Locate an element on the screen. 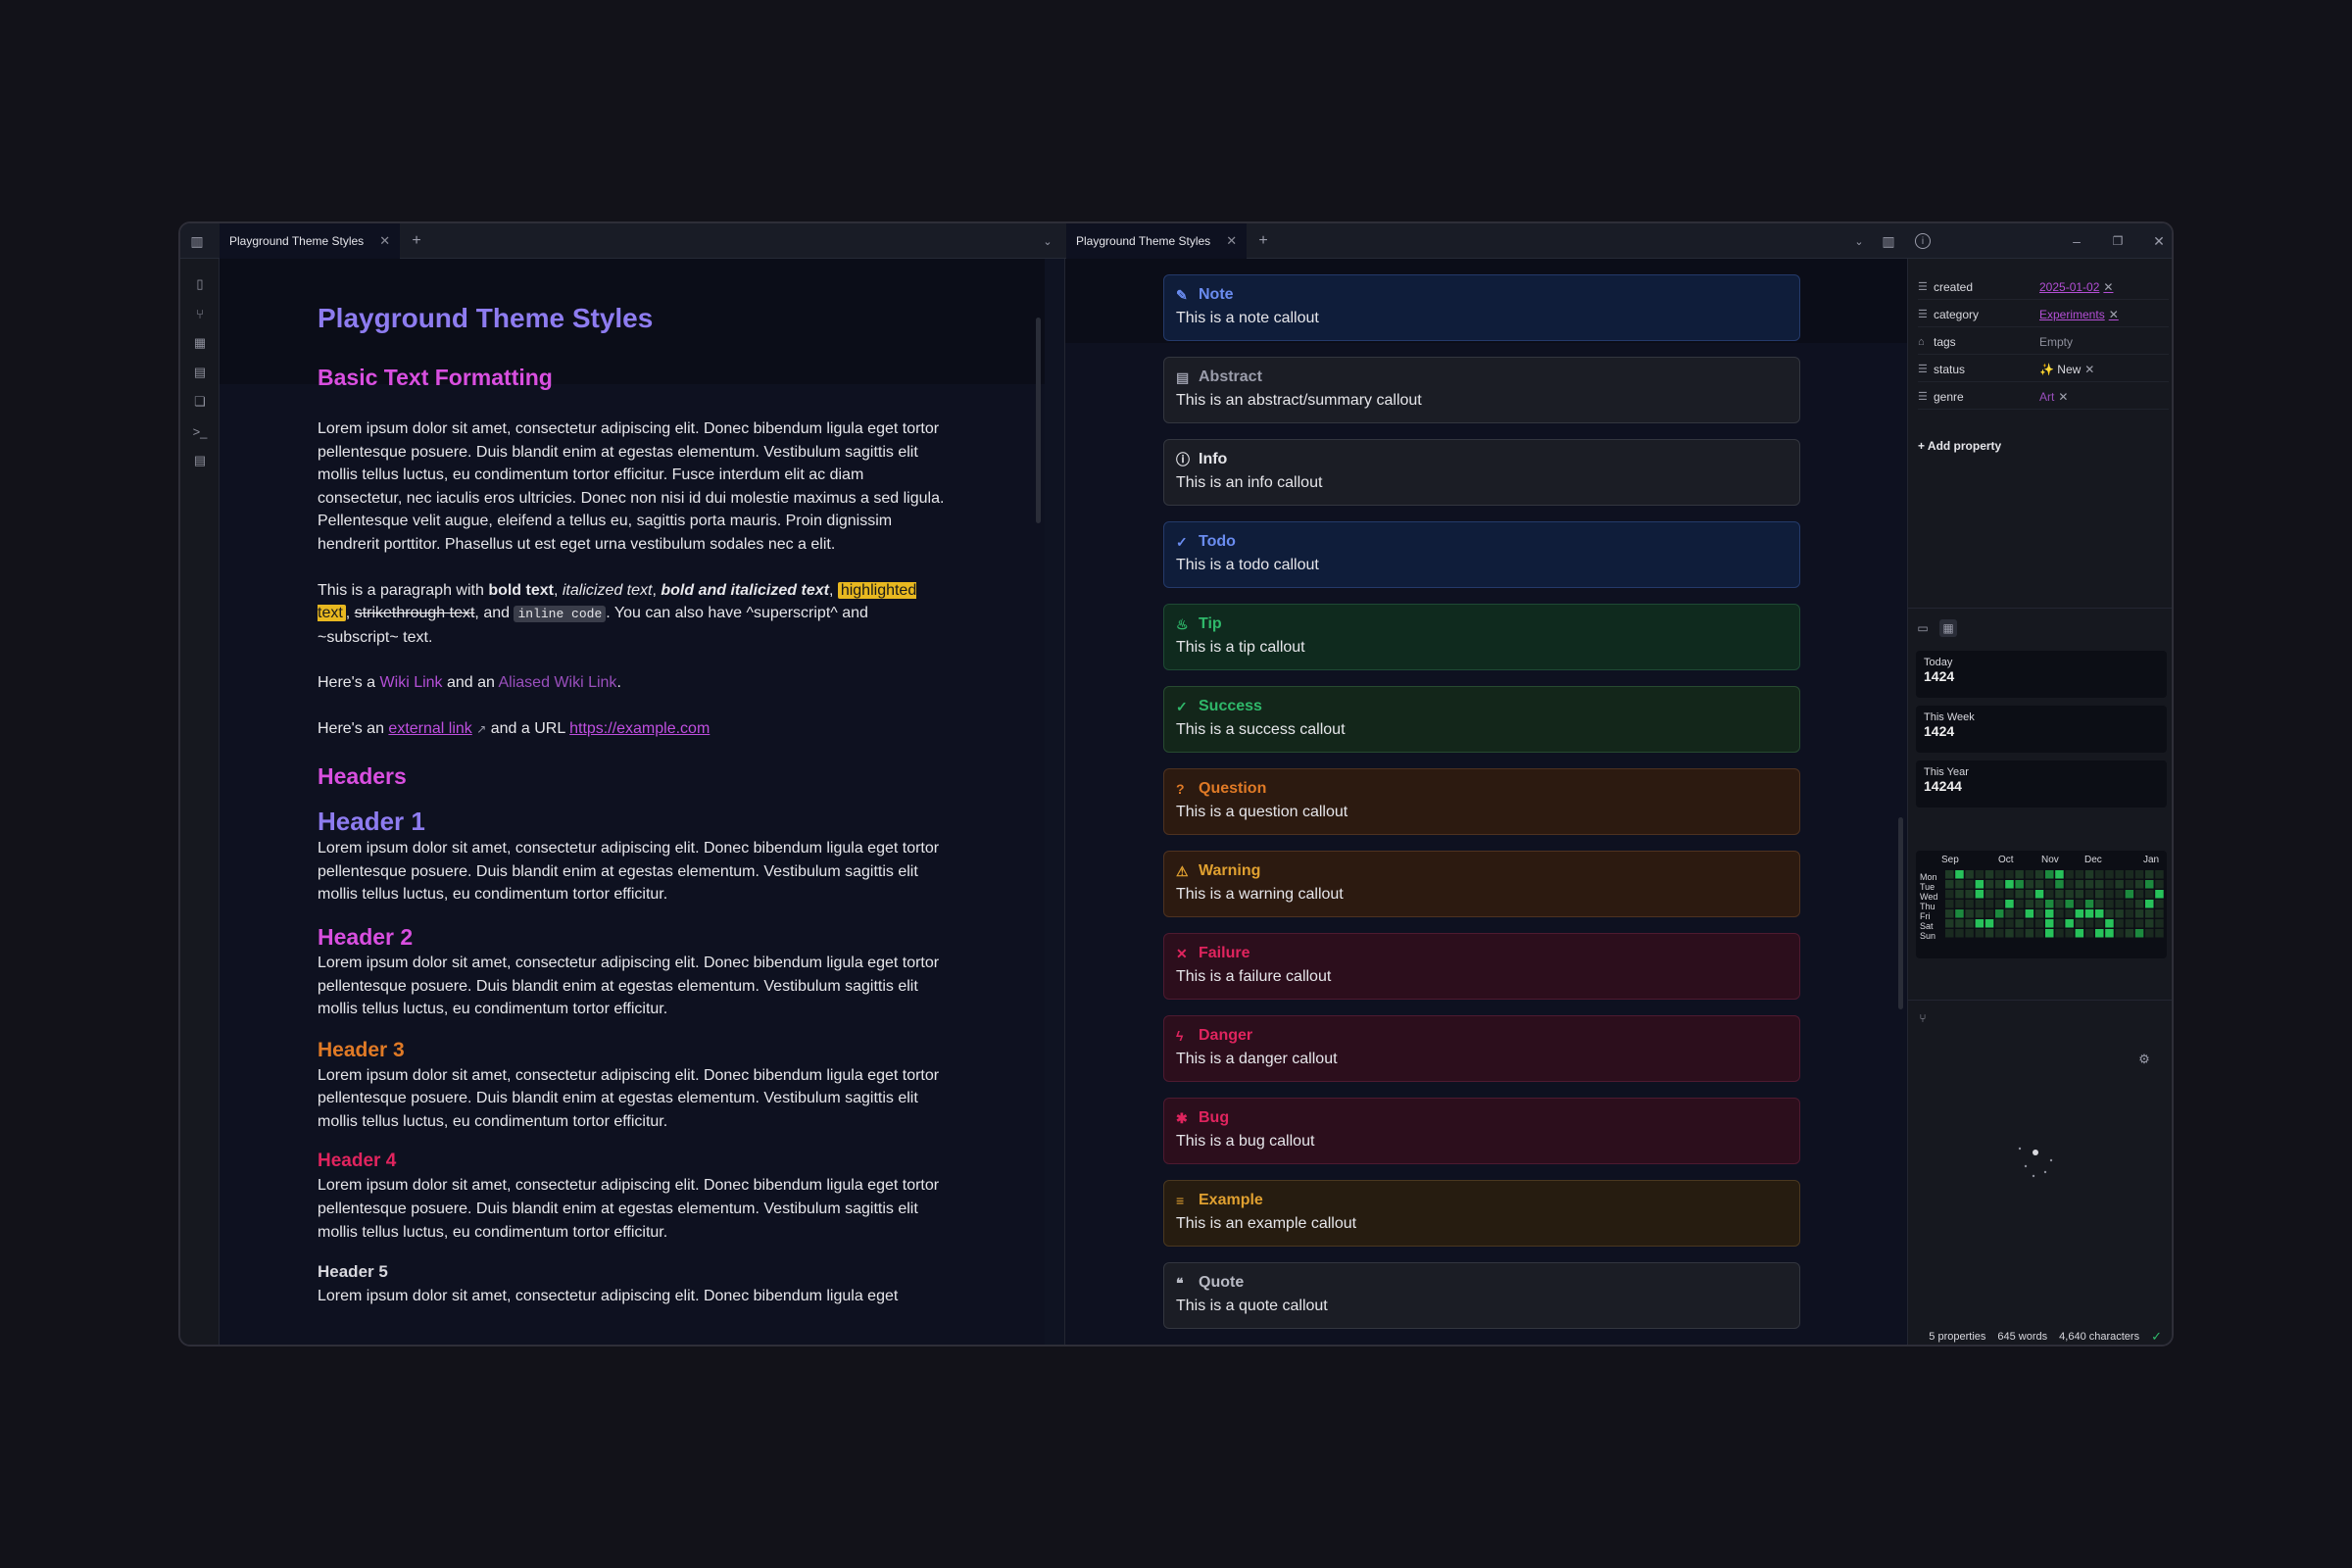 The height and width of the screenshot is (1568, 2352). callout-warning: ⚠ Warning This is a warning callout is located at coordinates (1481, 884).